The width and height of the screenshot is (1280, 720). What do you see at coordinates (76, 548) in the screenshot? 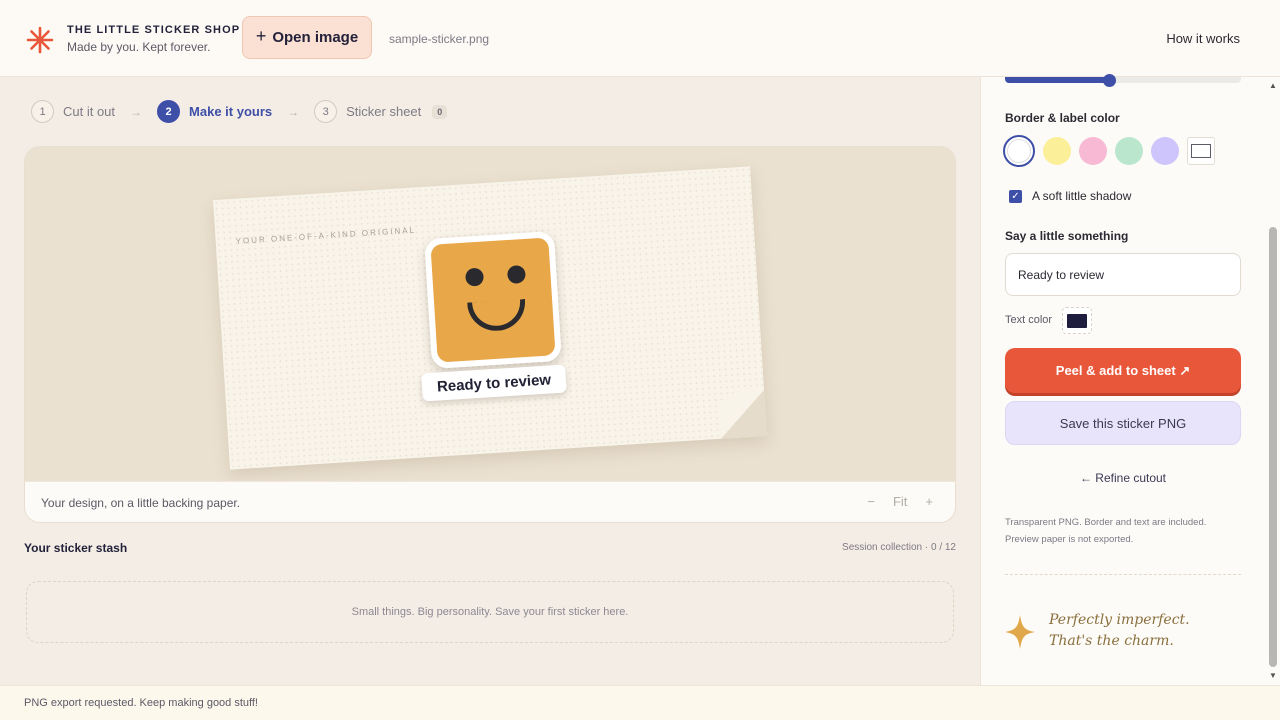
I see `stash-title: Your sticker stash` at bounding box center [76, 548].